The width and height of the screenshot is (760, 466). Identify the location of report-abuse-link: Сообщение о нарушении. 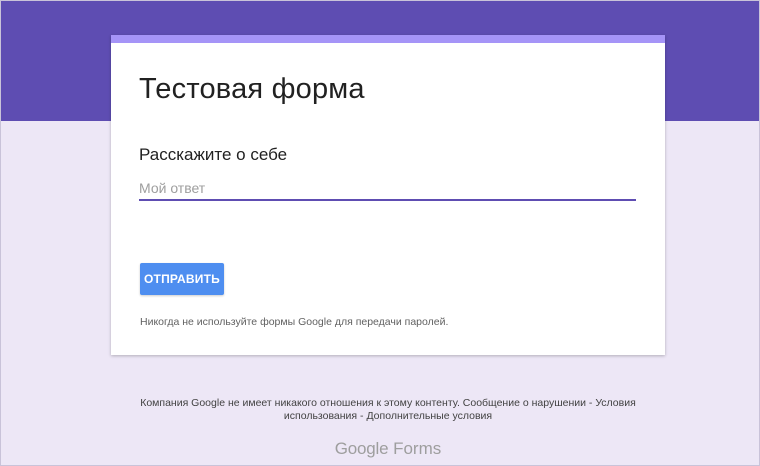
(524, 403).